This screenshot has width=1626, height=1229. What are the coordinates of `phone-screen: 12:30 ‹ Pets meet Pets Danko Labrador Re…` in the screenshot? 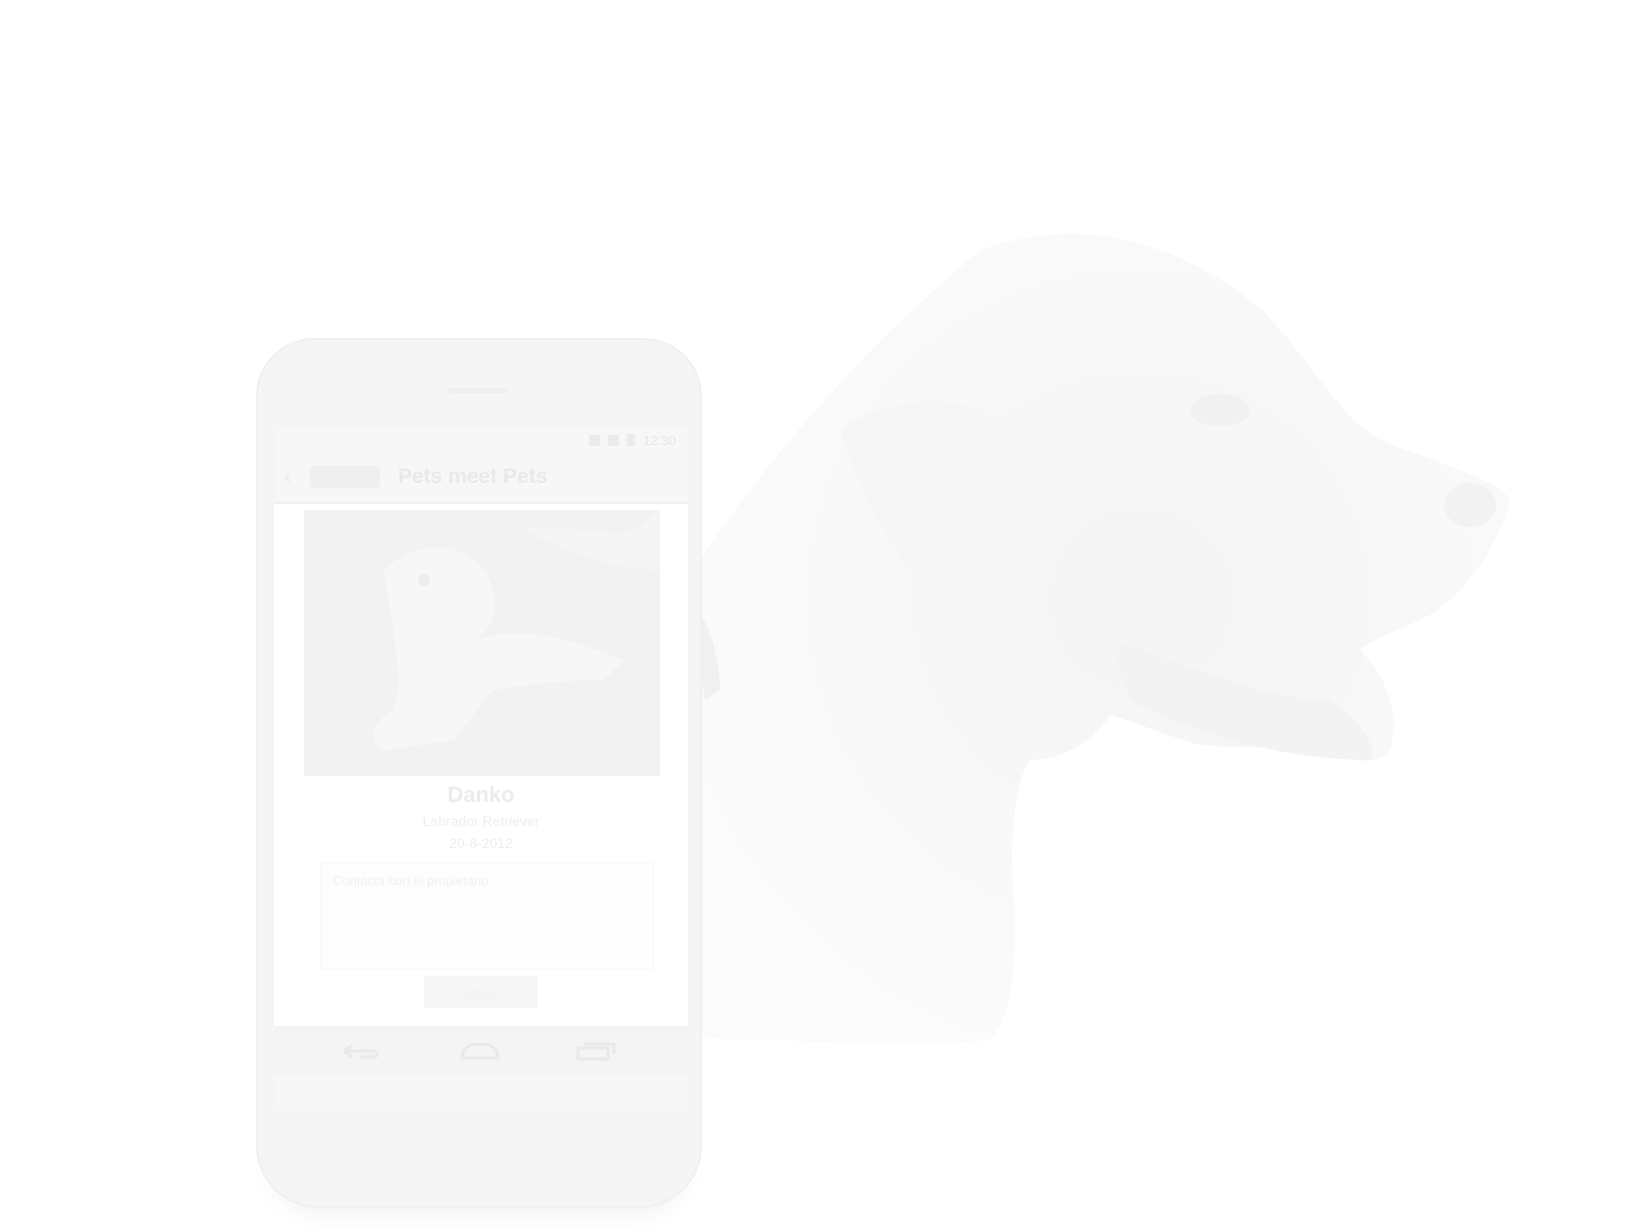 It's located at (481, 767).